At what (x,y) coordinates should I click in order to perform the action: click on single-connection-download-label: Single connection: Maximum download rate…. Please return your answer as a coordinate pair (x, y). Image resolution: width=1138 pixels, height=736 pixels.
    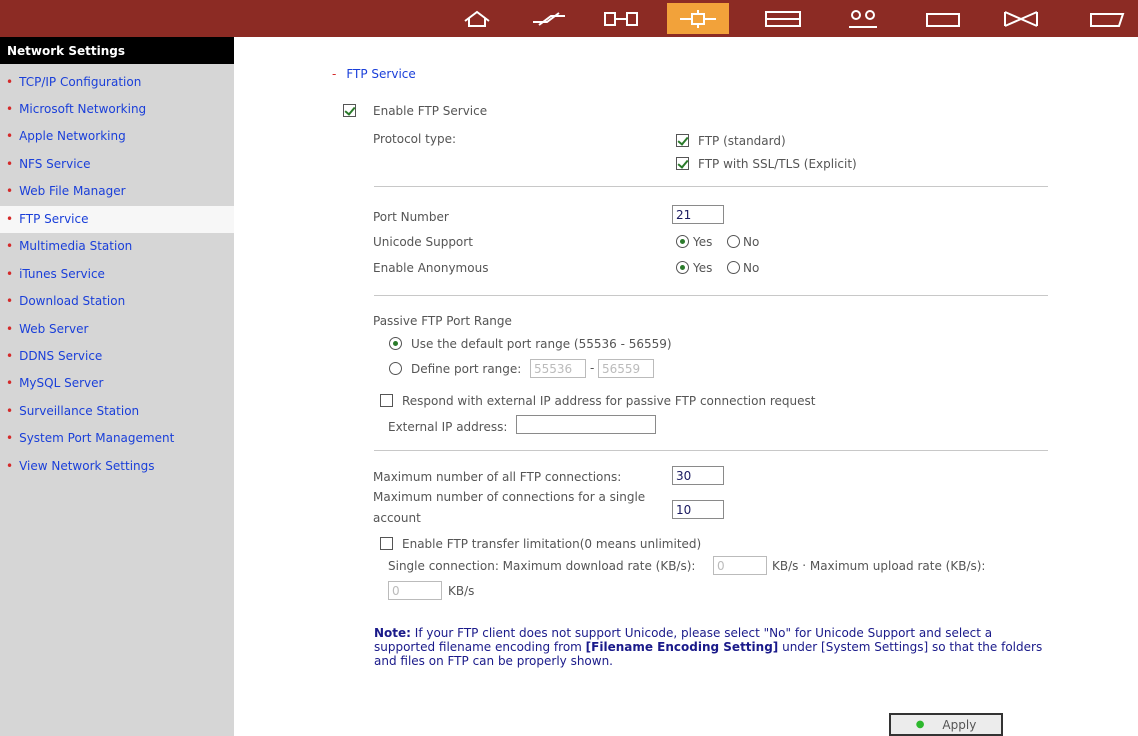
    Looking at the image, I should click on (542, 566).